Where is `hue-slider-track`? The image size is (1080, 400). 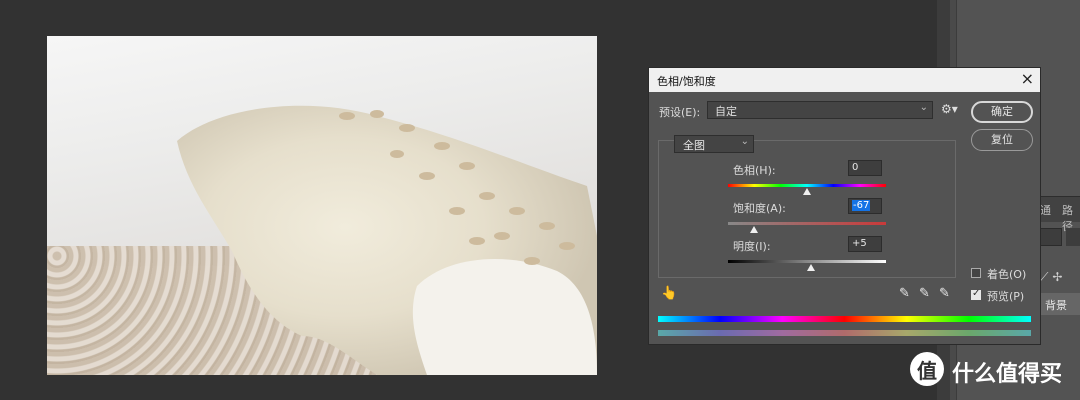 hue-slider-track is located at coordinates (807, 185).